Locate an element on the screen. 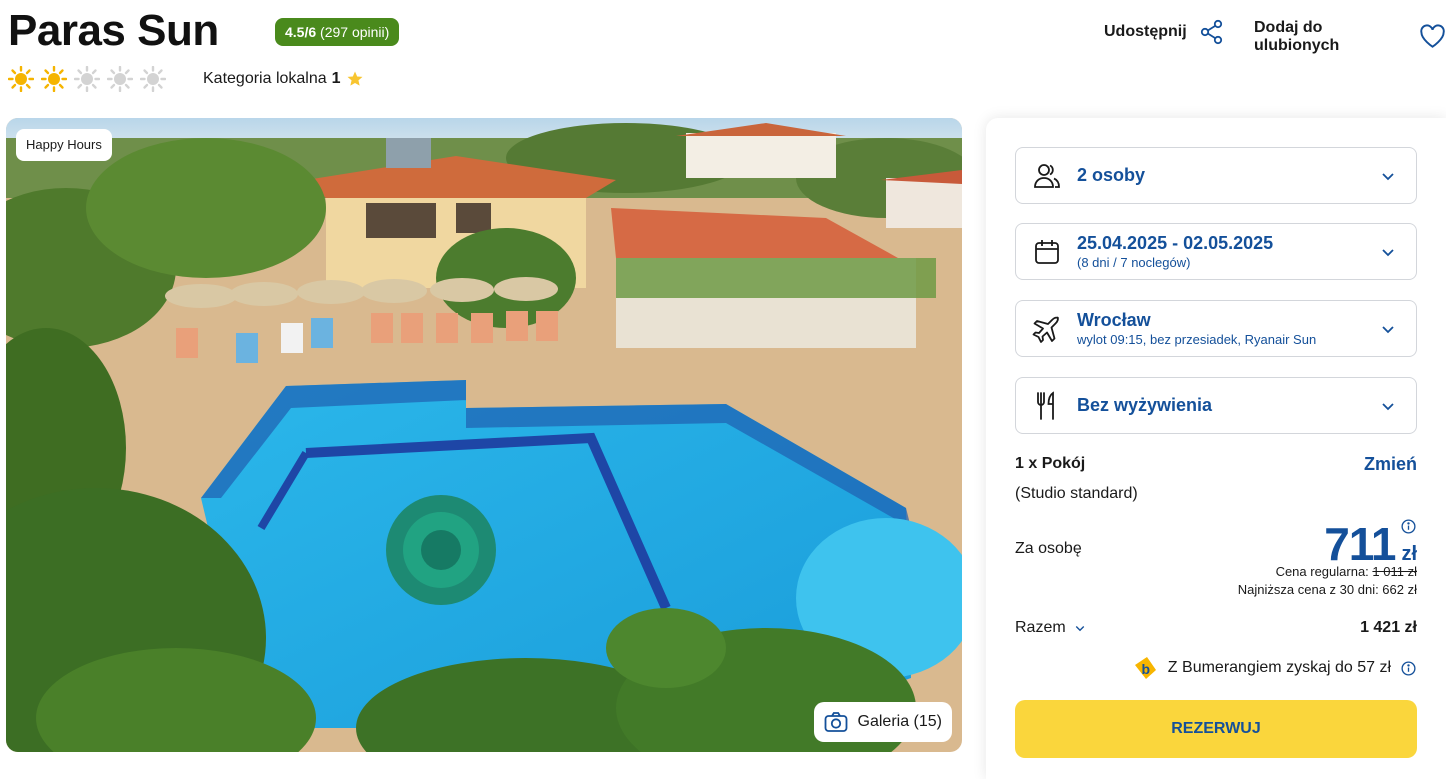  local-category: Kategoria lokalna 1 is located at coordinates (283, 79).